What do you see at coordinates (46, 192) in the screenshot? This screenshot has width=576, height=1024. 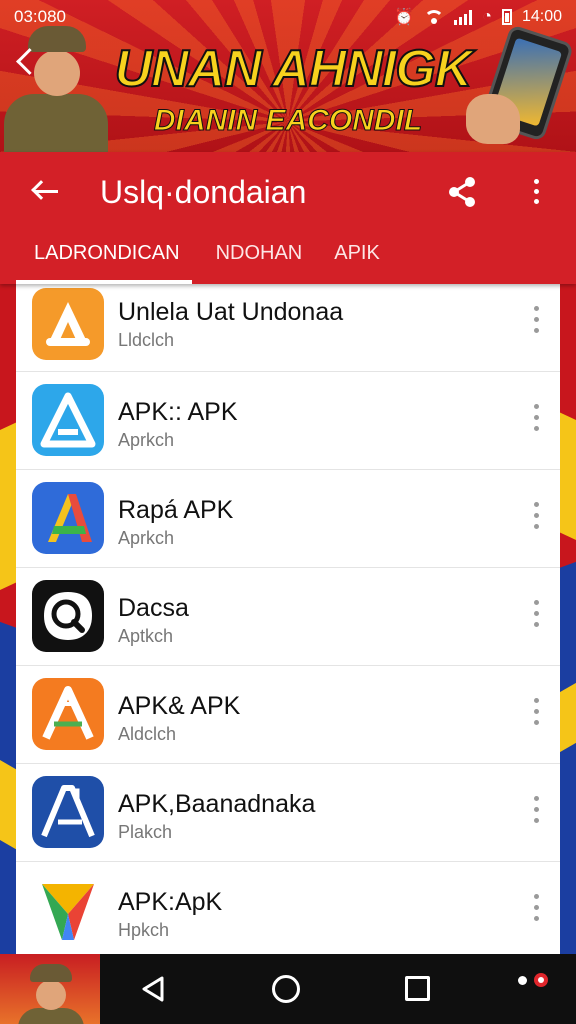 I see `back-arrow-icon` at bounding box center [46, 192].